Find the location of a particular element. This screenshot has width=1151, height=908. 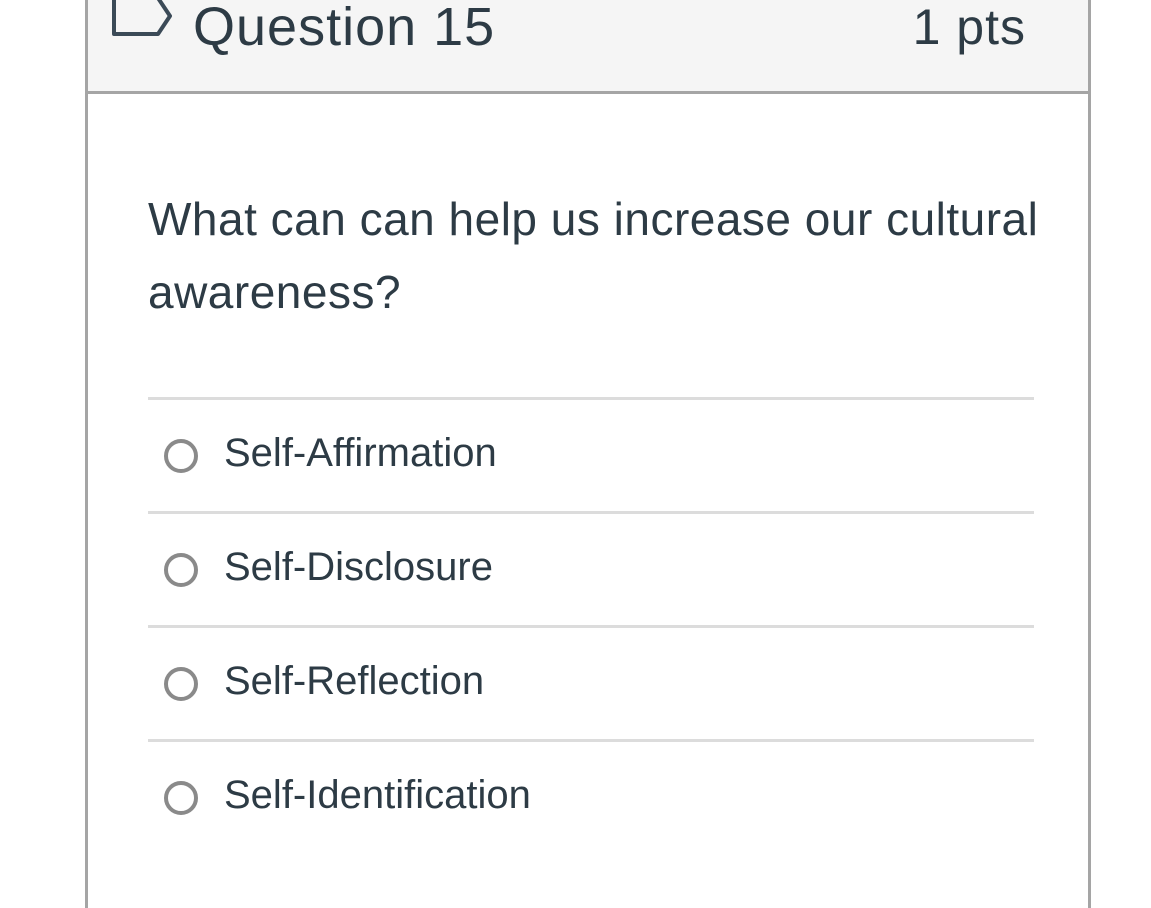

answer-label: Self-Disclosure is located at coordinates (358, 567).